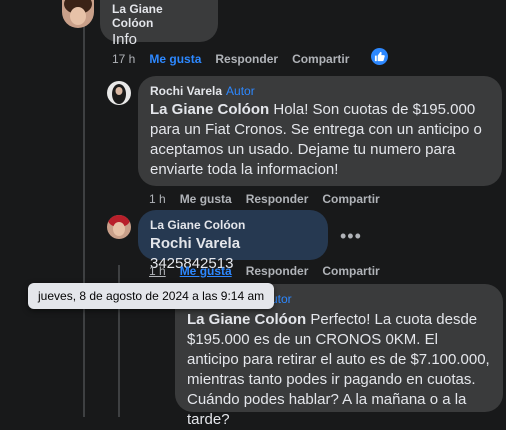 This screenshot has width=506, height=430. Describe the element at coordinates (125, 39) in the screenshot. I see `comment-text: Info` at that location.